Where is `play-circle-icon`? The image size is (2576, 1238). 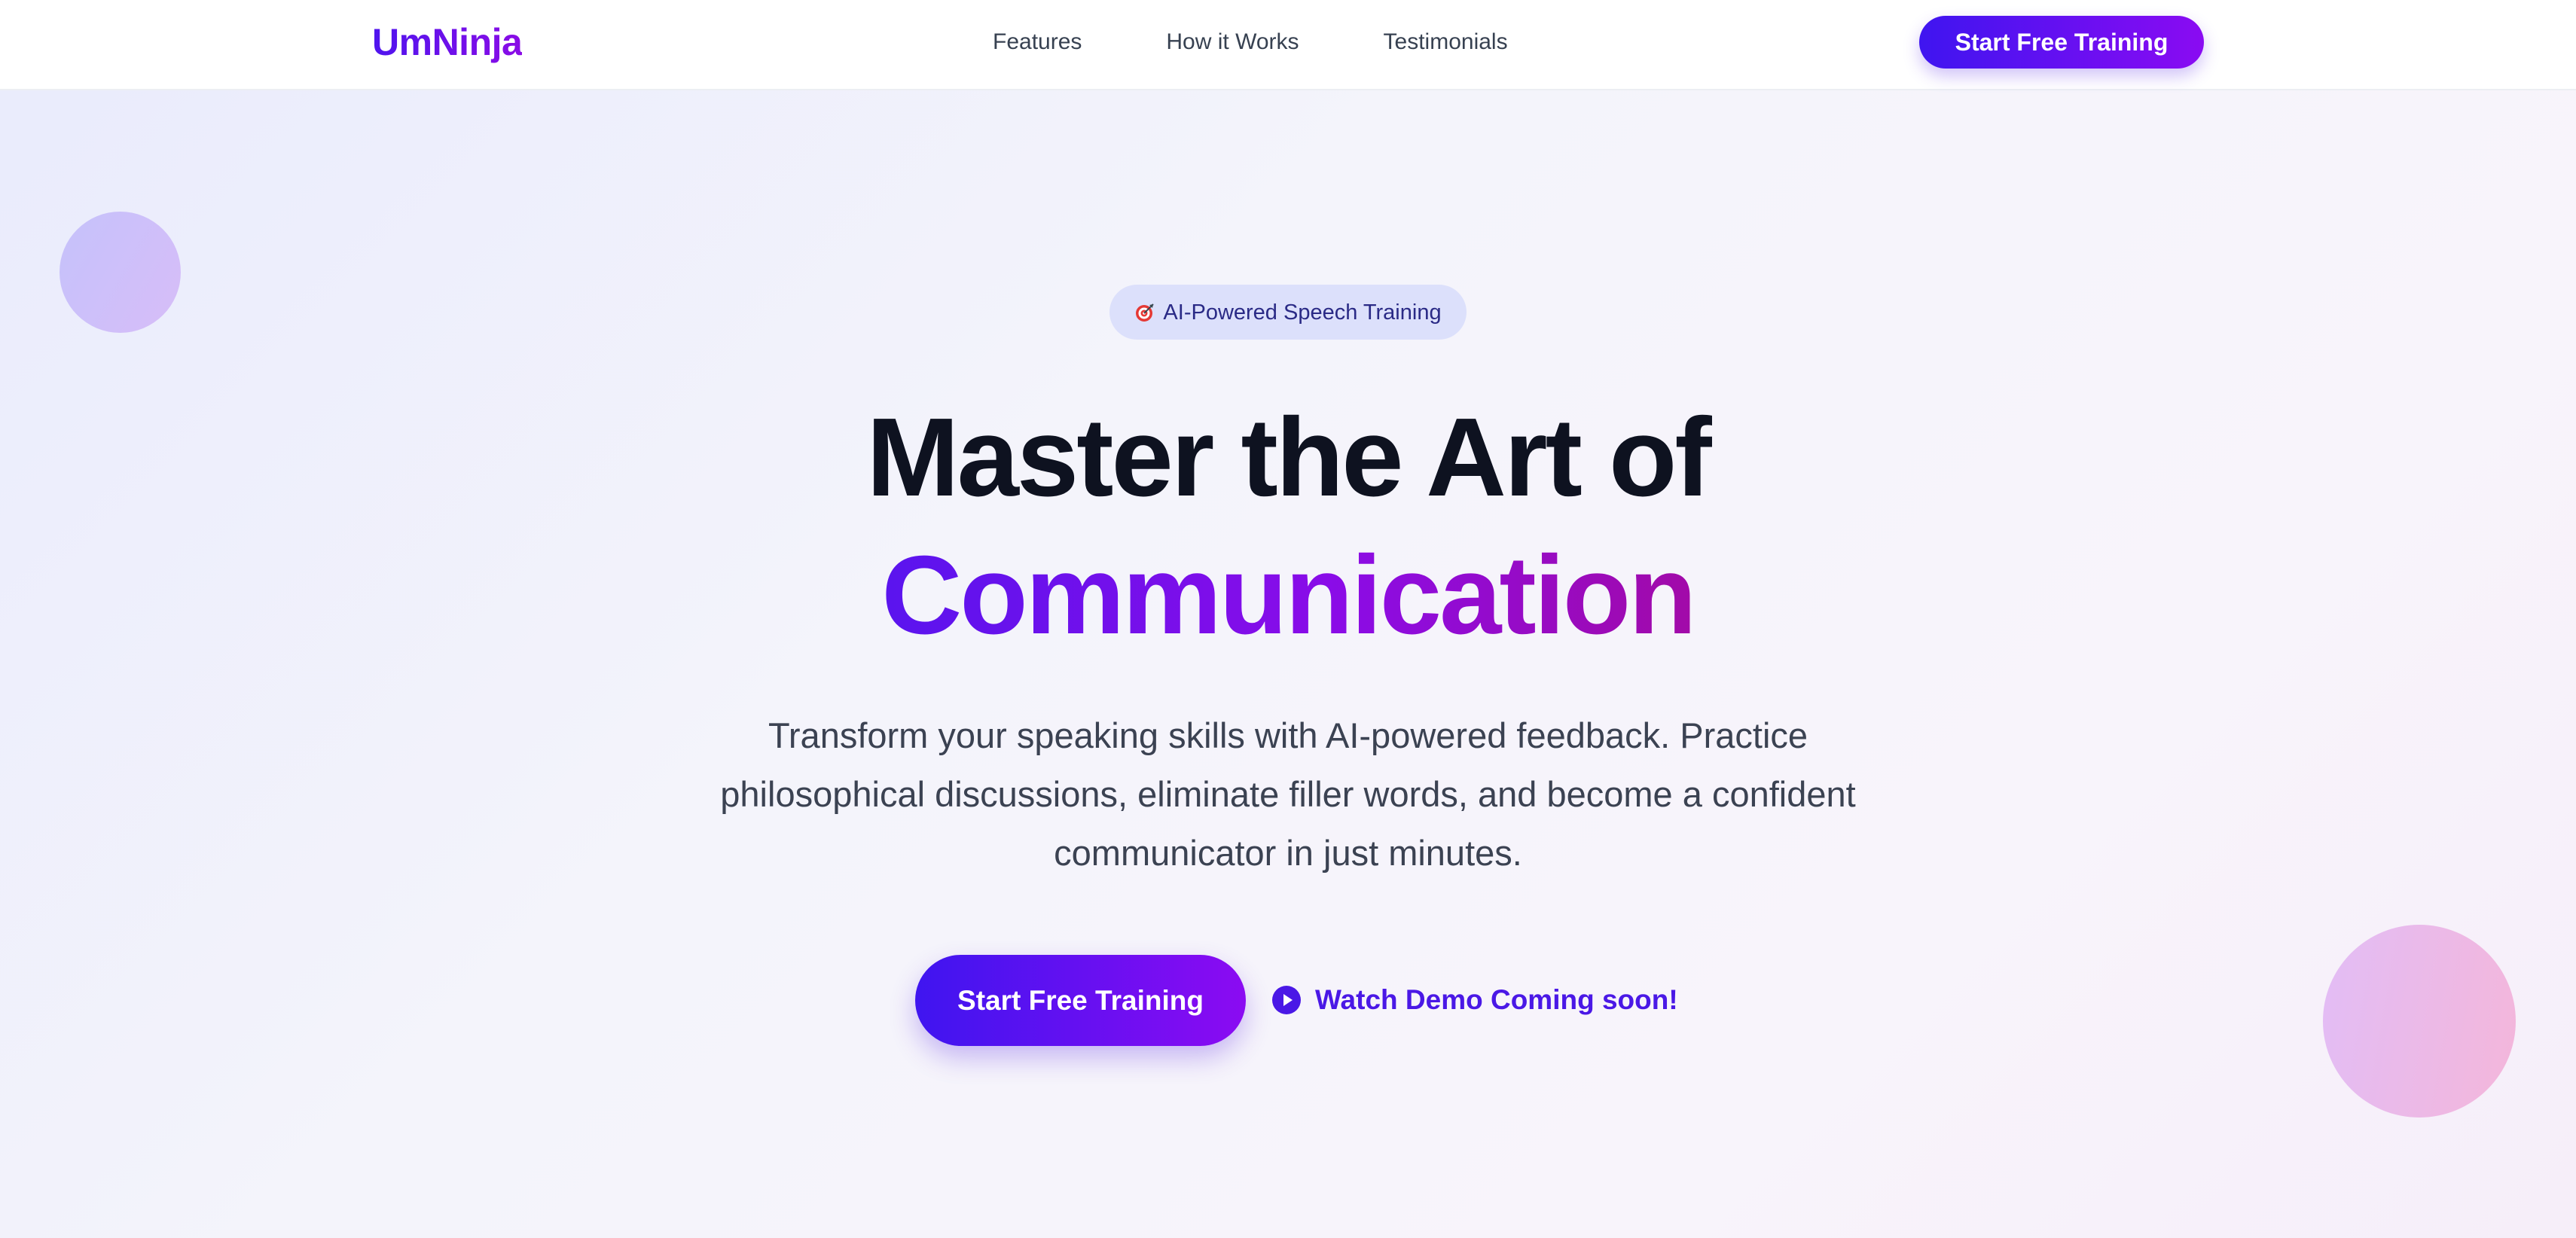
play-circle-icon is located at coordinates (1287, 1000).